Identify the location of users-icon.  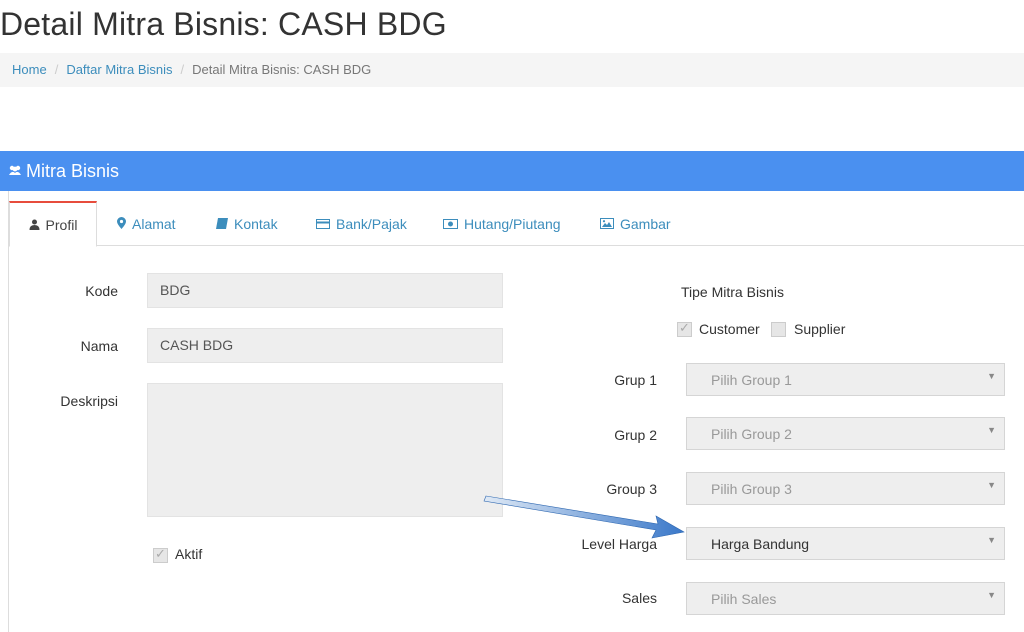
(15, 172).